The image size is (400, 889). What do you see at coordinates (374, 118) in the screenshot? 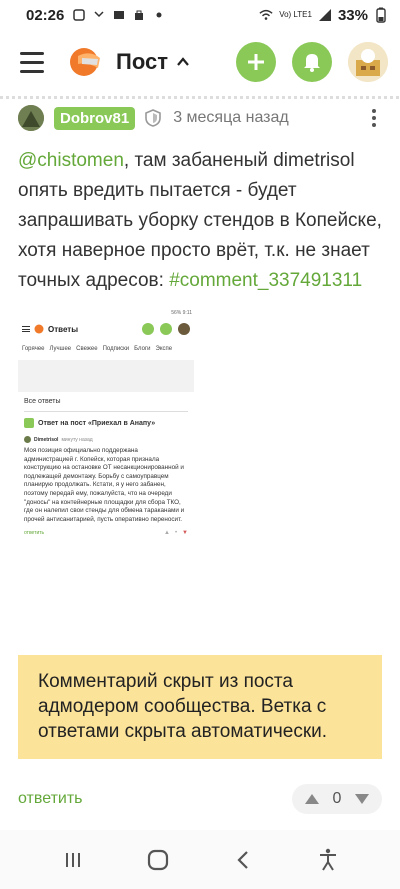
I see `more-options-icon` at bounding box center [374, 118].